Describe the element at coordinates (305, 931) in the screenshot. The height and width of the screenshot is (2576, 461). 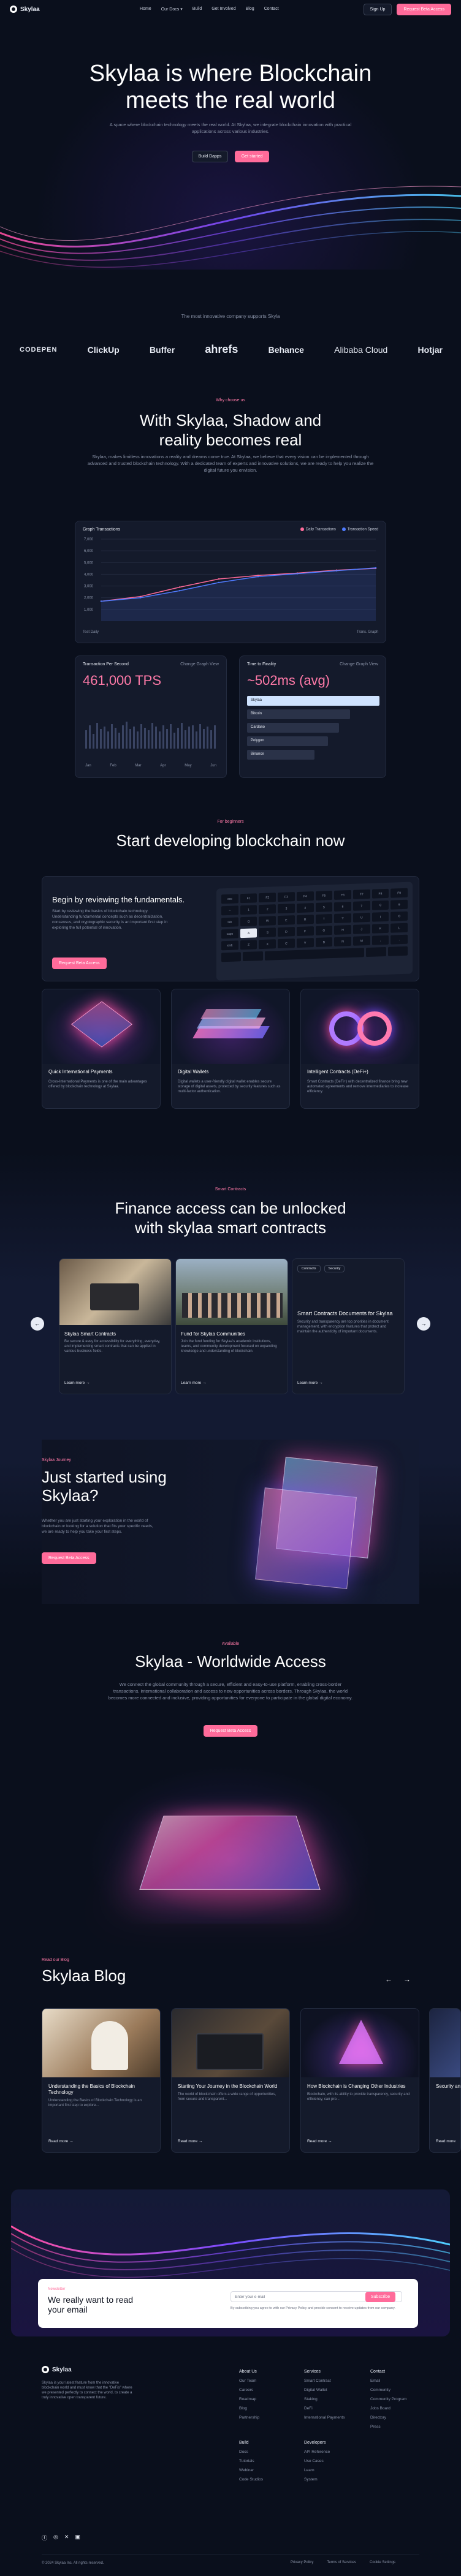
I see `key: F` at that location.